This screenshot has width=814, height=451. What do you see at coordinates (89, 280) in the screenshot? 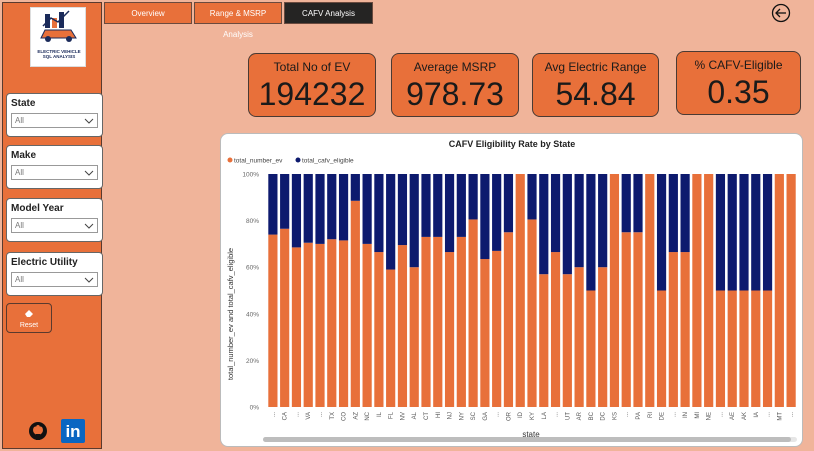
I see `chevron-down-icon` at bounding box center [89, 280].